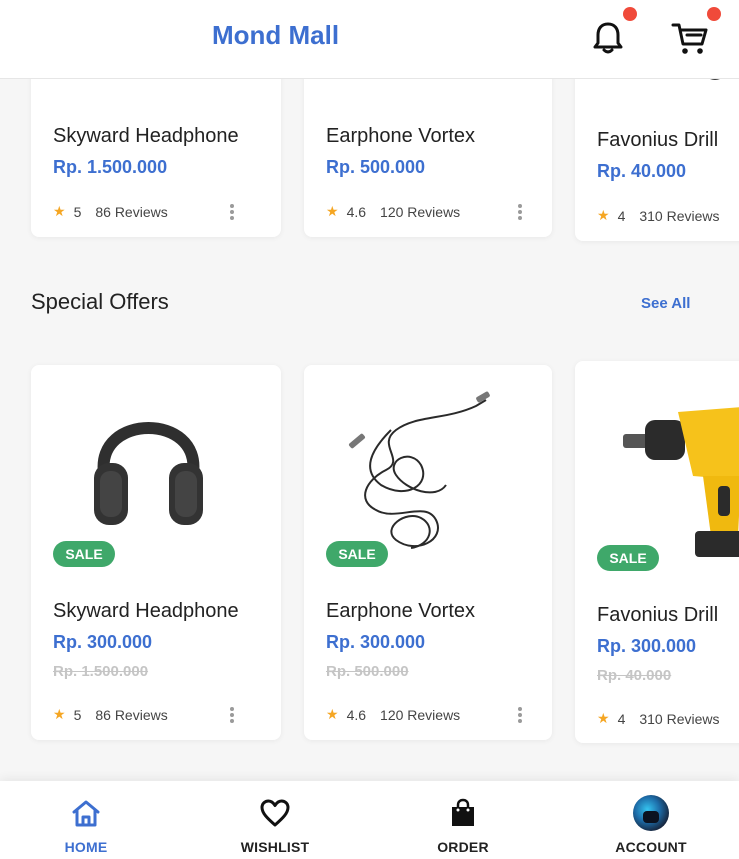 This screenshot has height=859, width=739. I want to click on drill-image, so click(681, 482).